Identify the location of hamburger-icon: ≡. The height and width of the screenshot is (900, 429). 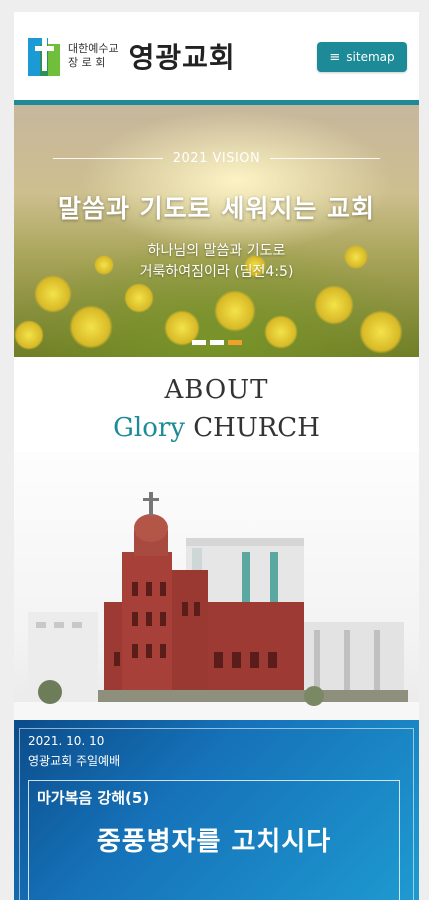
(335, 57).